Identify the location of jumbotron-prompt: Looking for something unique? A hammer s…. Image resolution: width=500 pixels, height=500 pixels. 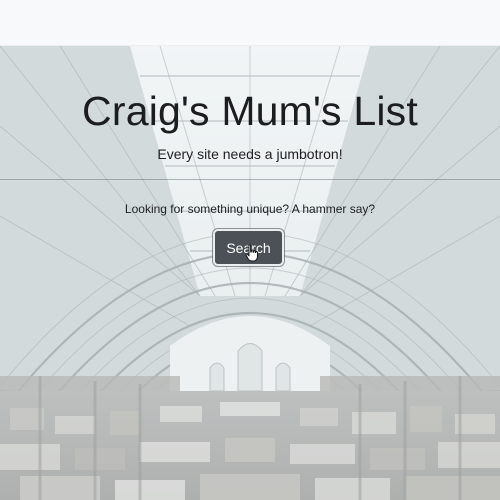
(250, 209).